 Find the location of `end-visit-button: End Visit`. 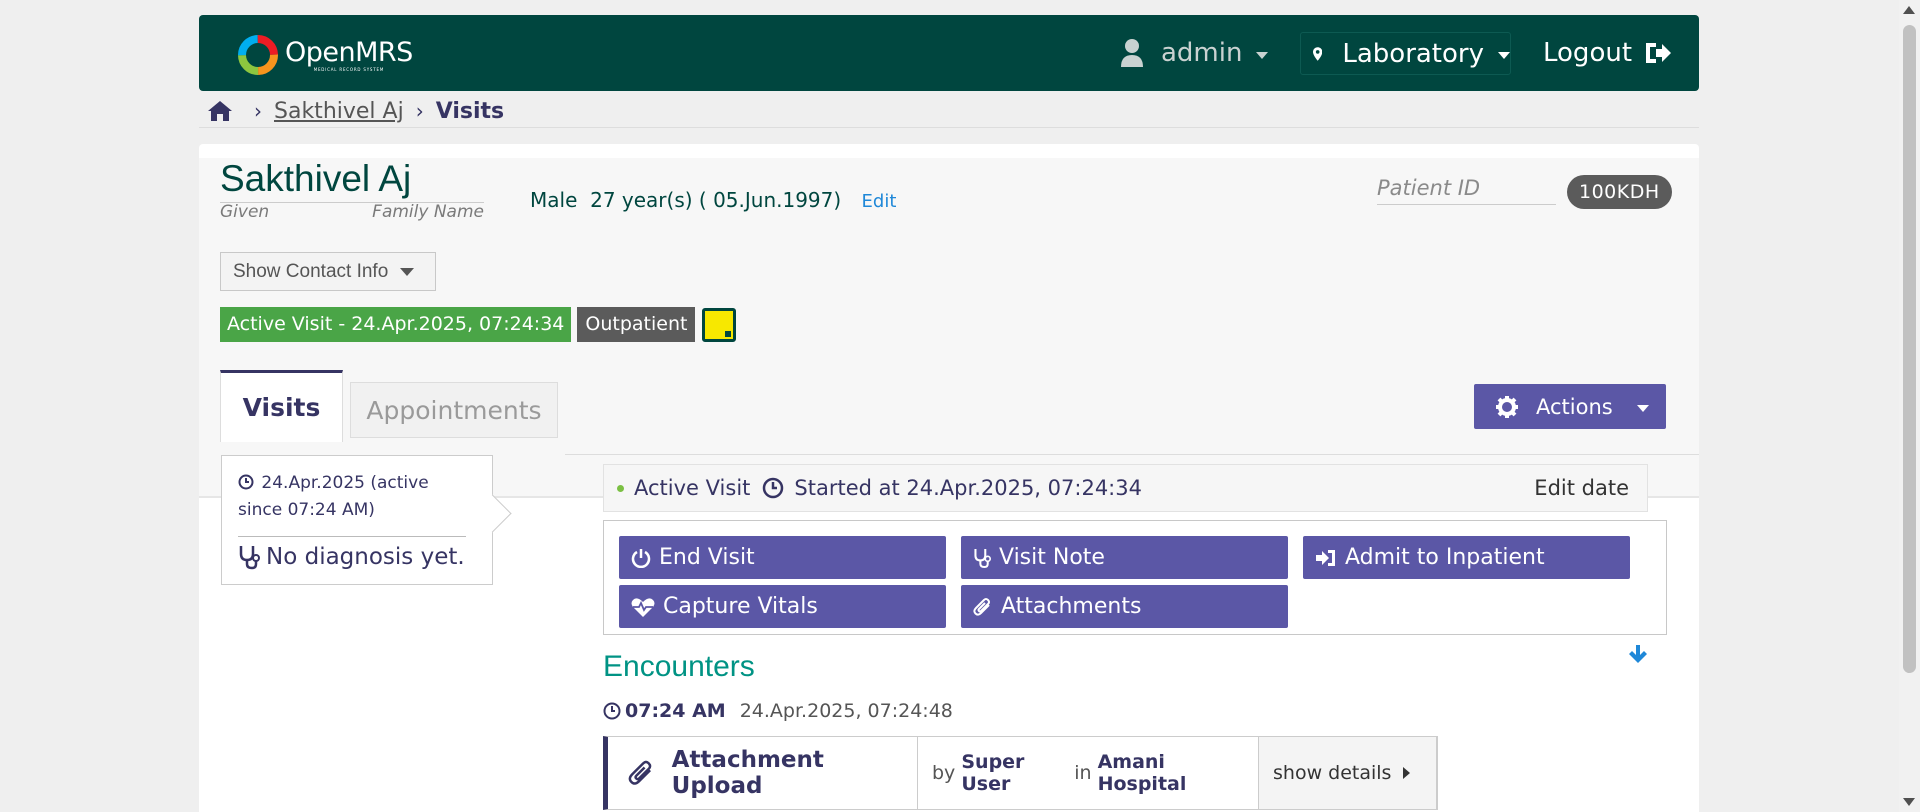

end-visit-button: End Visit is located at coordinates (782, 557).